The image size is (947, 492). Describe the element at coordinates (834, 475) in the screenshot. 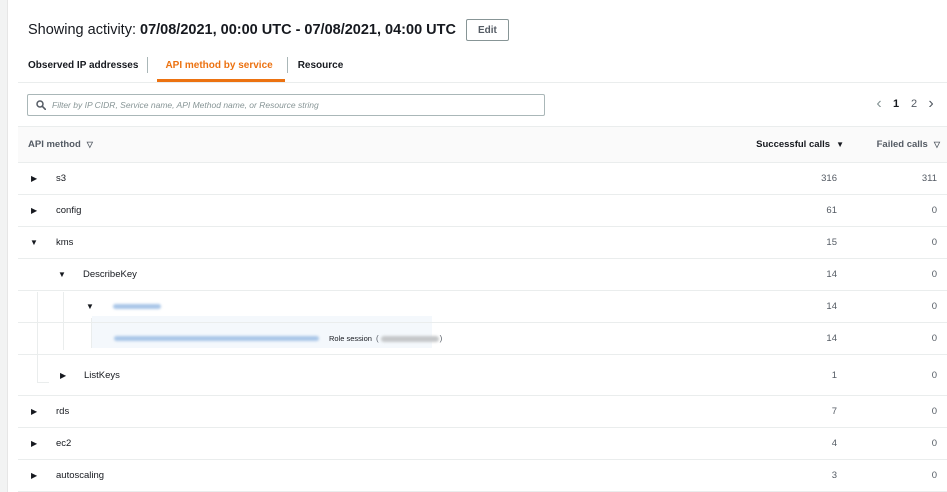

I see `successful-calls-value: 3` at that location.